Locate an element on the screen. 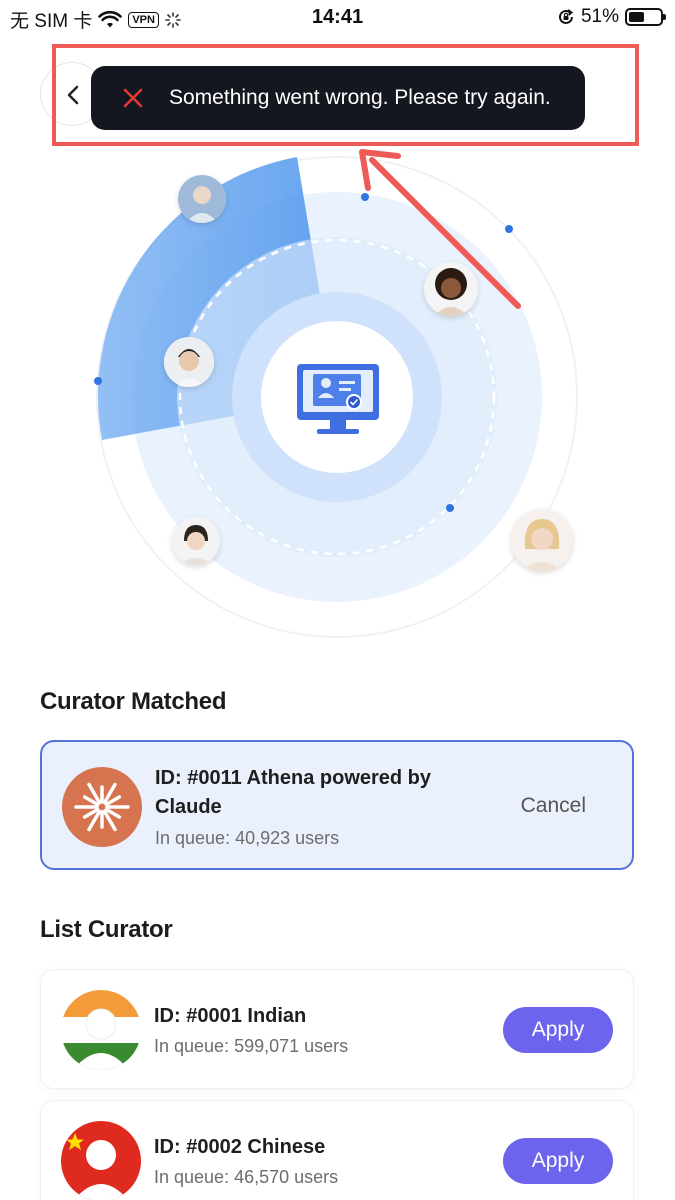 This screenshot has width=675, height=1200. indian-flag-avatar is located at coordinates (101, 1030).